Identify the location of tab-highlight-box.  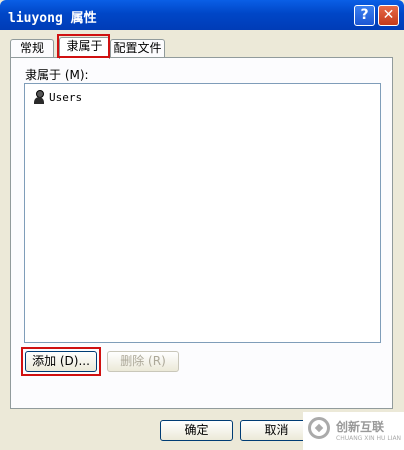
(83, 46).